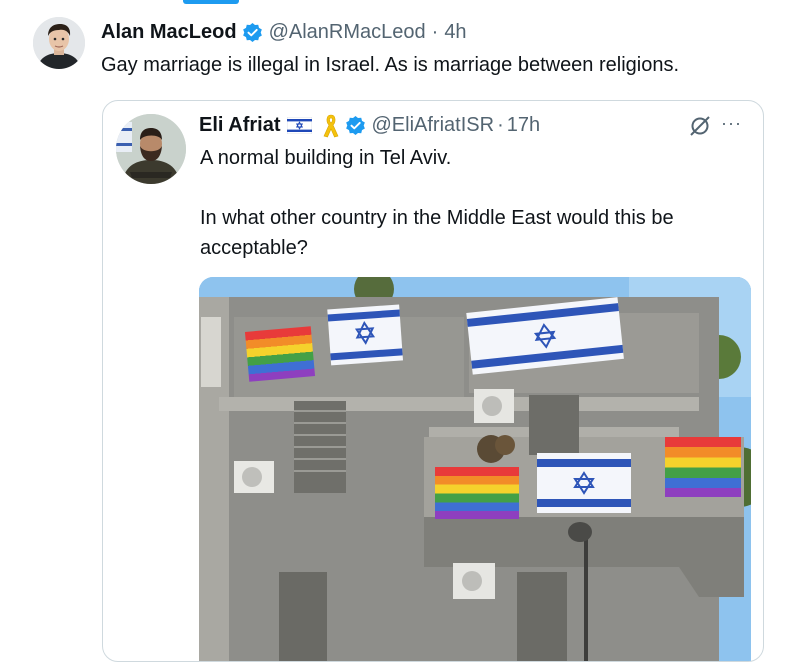  What do you see at coordinates (240, 125) in the screenshot?
I see `quoted-author-name: Eli Afriat` at bounding box center [240, 125].